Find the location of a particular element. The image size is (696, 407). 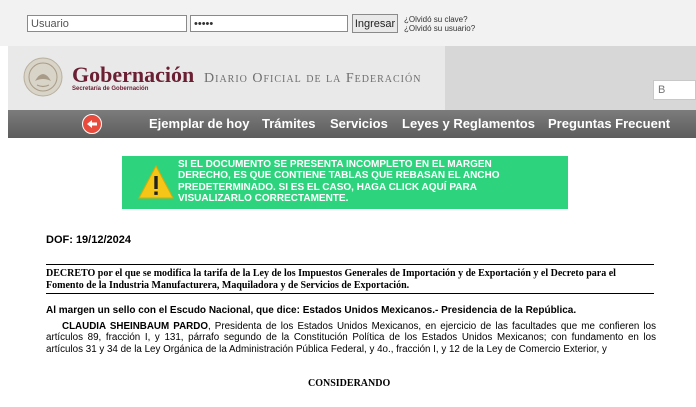

nav-item-preguntas-frecuentes: Preguntas Frecuent is located at coordinates (609, 123).